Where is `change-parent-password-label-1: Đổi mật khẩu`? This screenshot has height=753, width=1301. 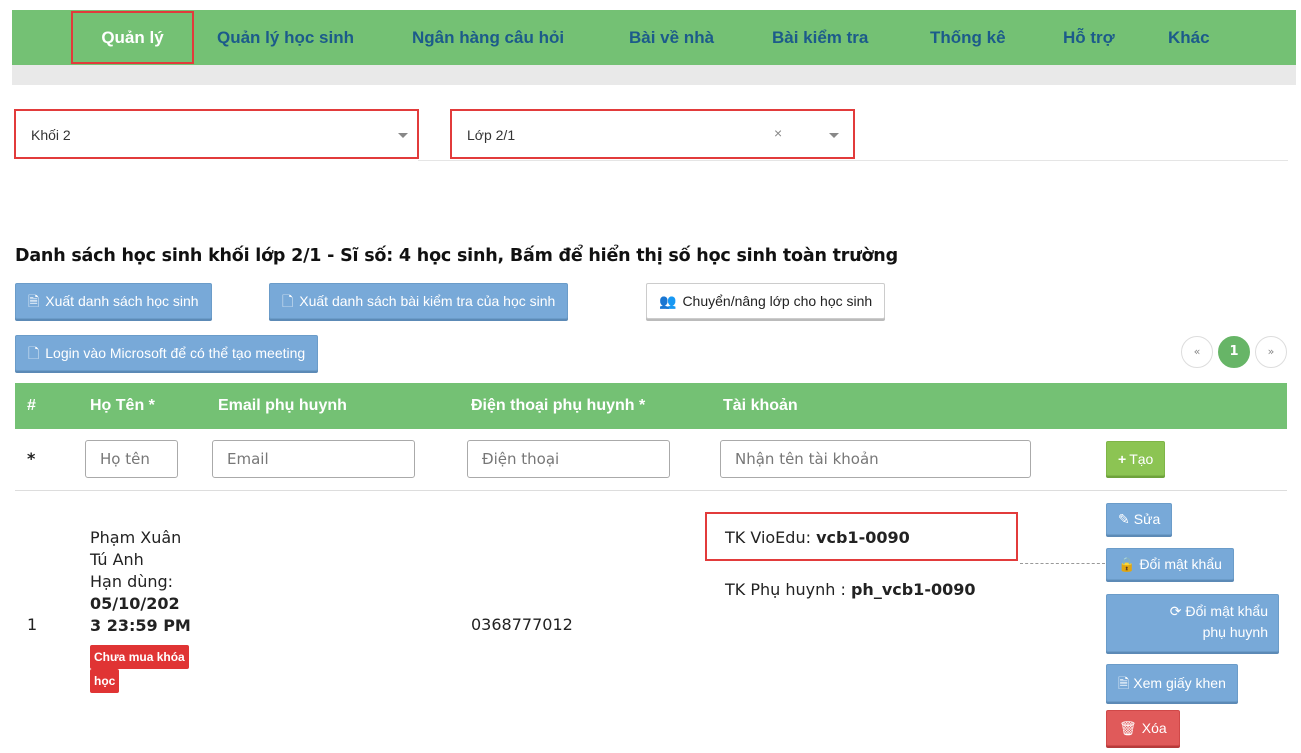
change-parent-password-label-1: Đổi mật khẩu is located at coordinates (1226, 611).